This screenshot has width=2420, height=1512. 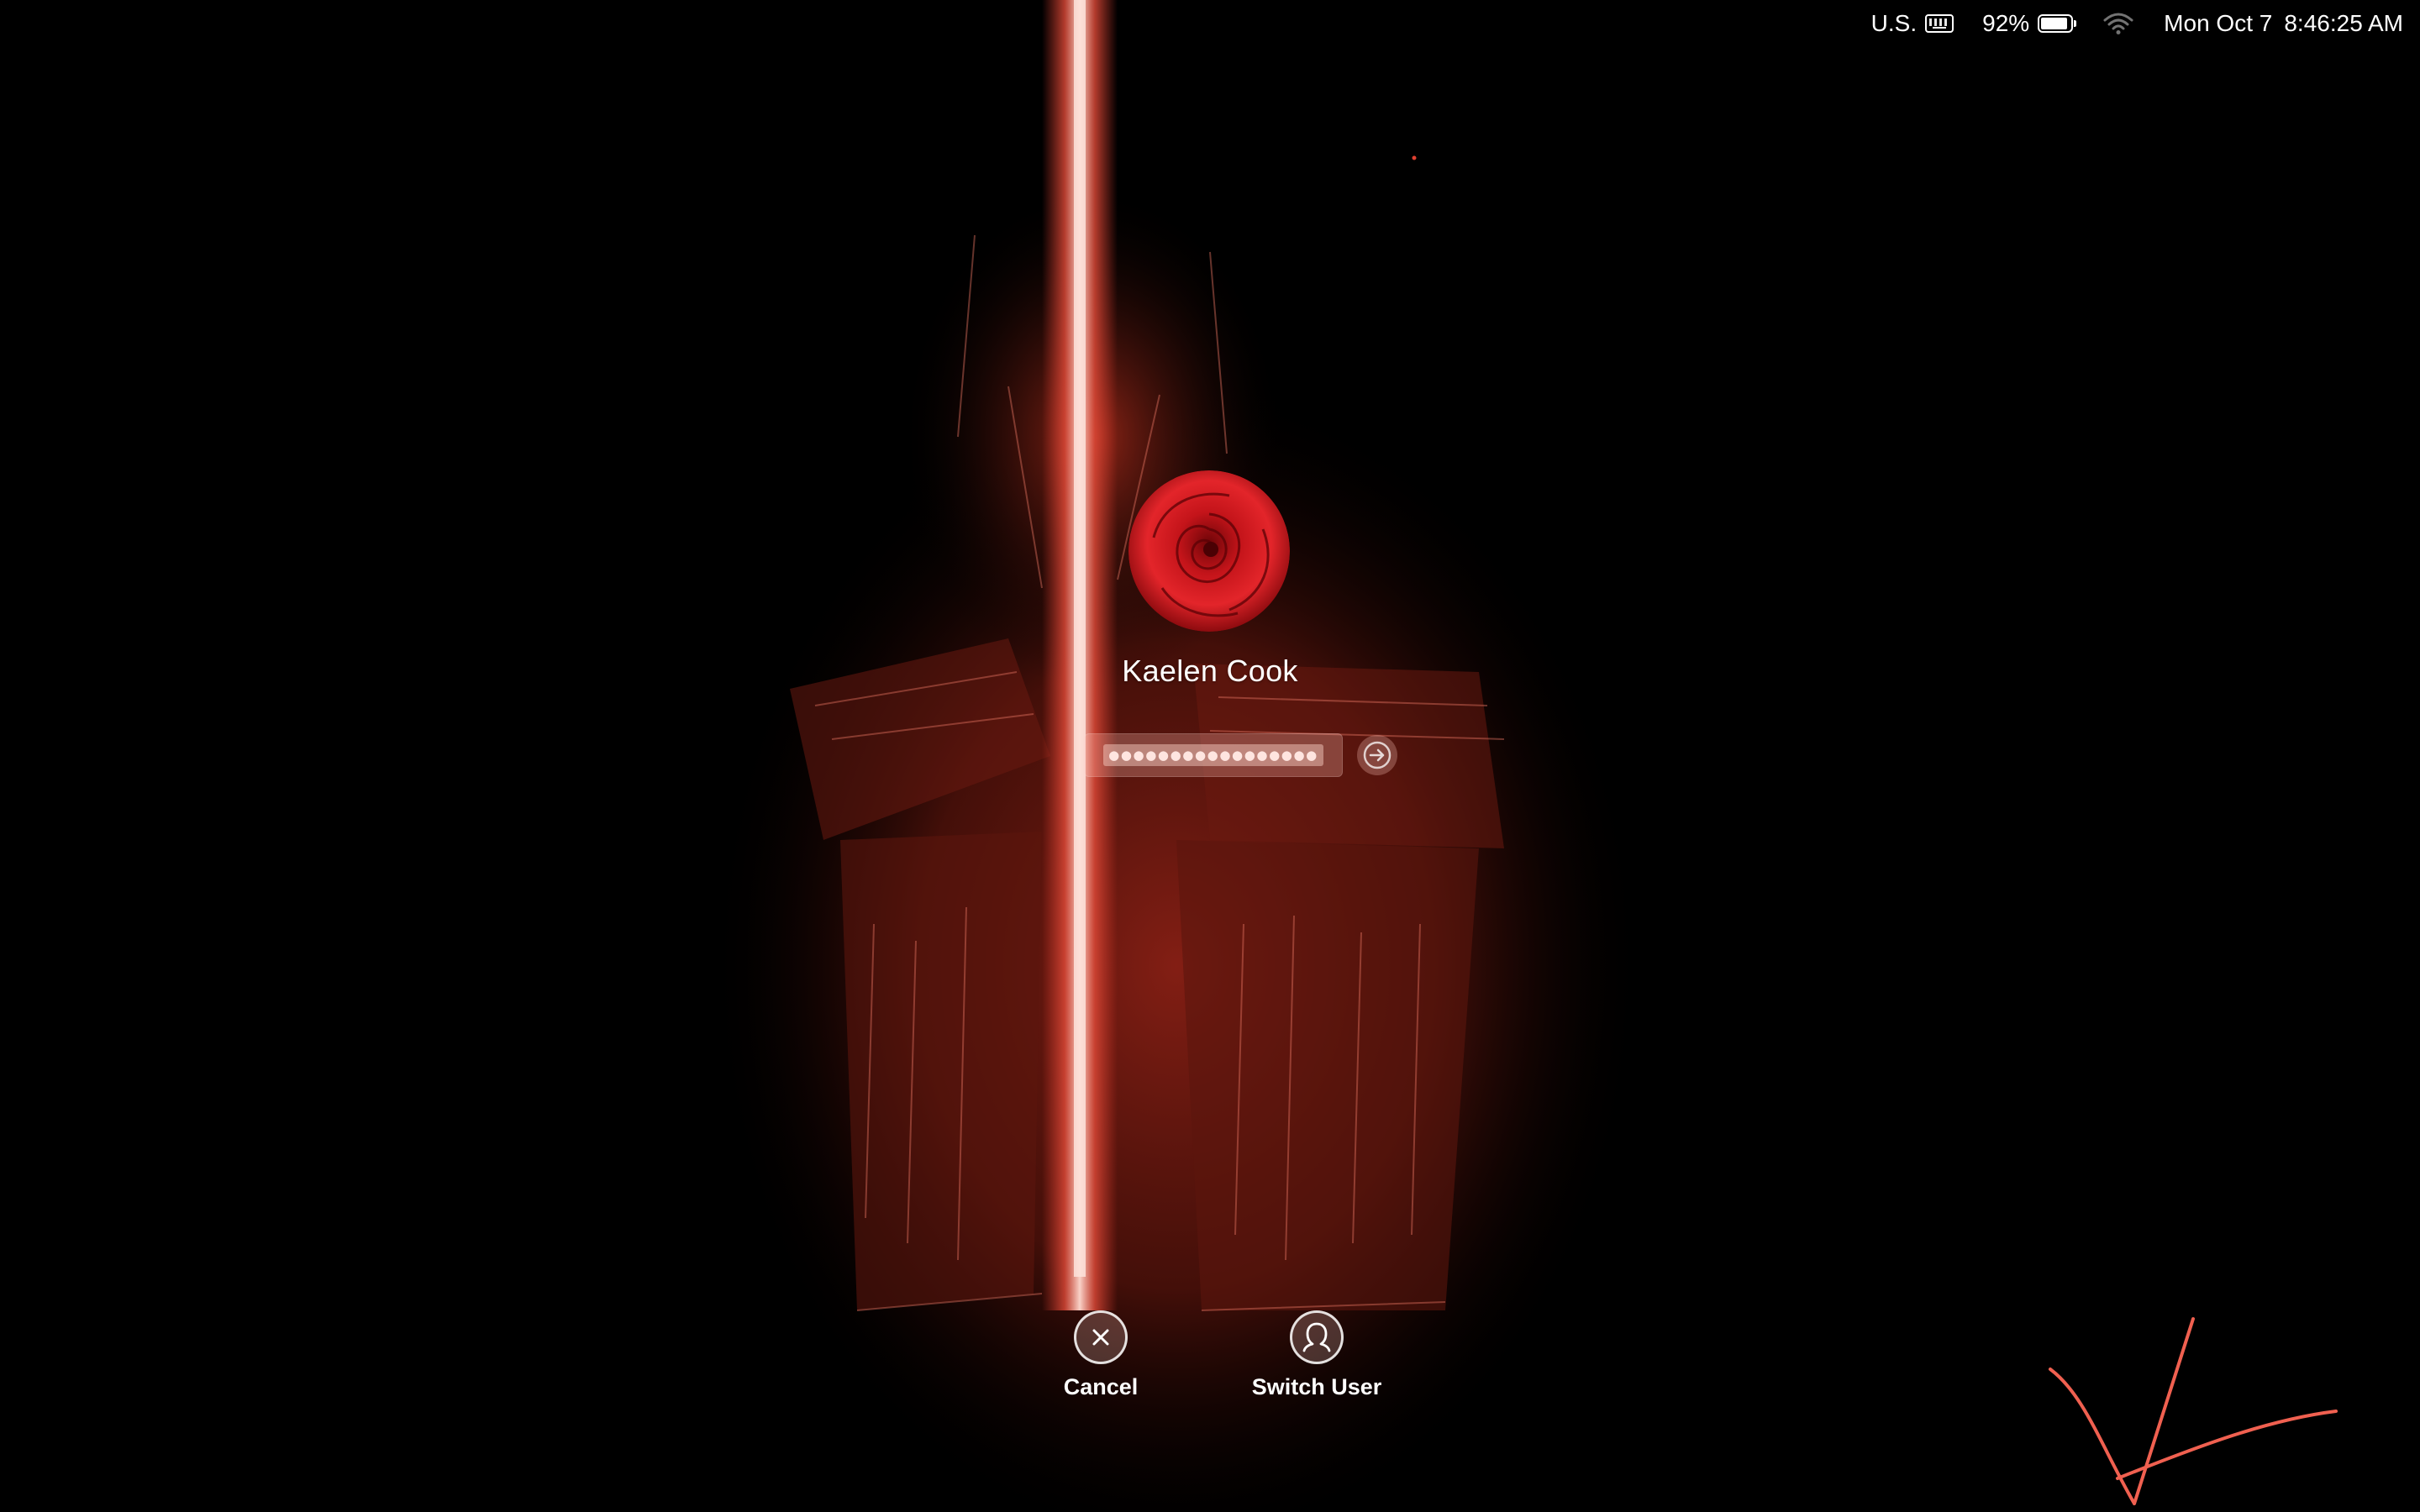 I want to click on clock-date: Mon Oct 7, so click(x=2218, y=23).